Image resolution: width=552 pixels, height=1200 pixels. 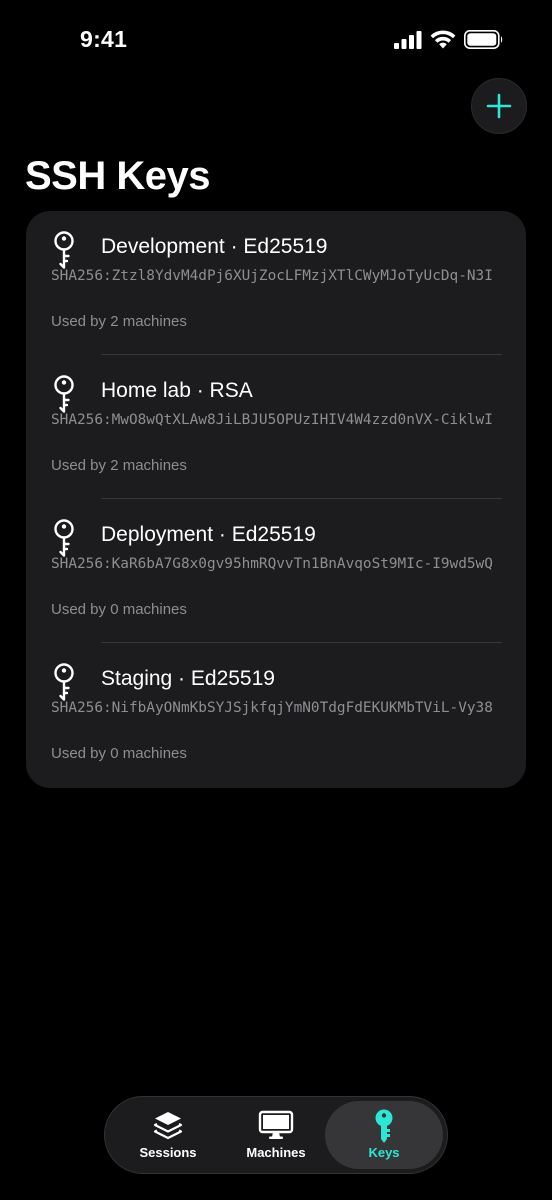 I want to click on plus-icon, so click(x=499, y=106).